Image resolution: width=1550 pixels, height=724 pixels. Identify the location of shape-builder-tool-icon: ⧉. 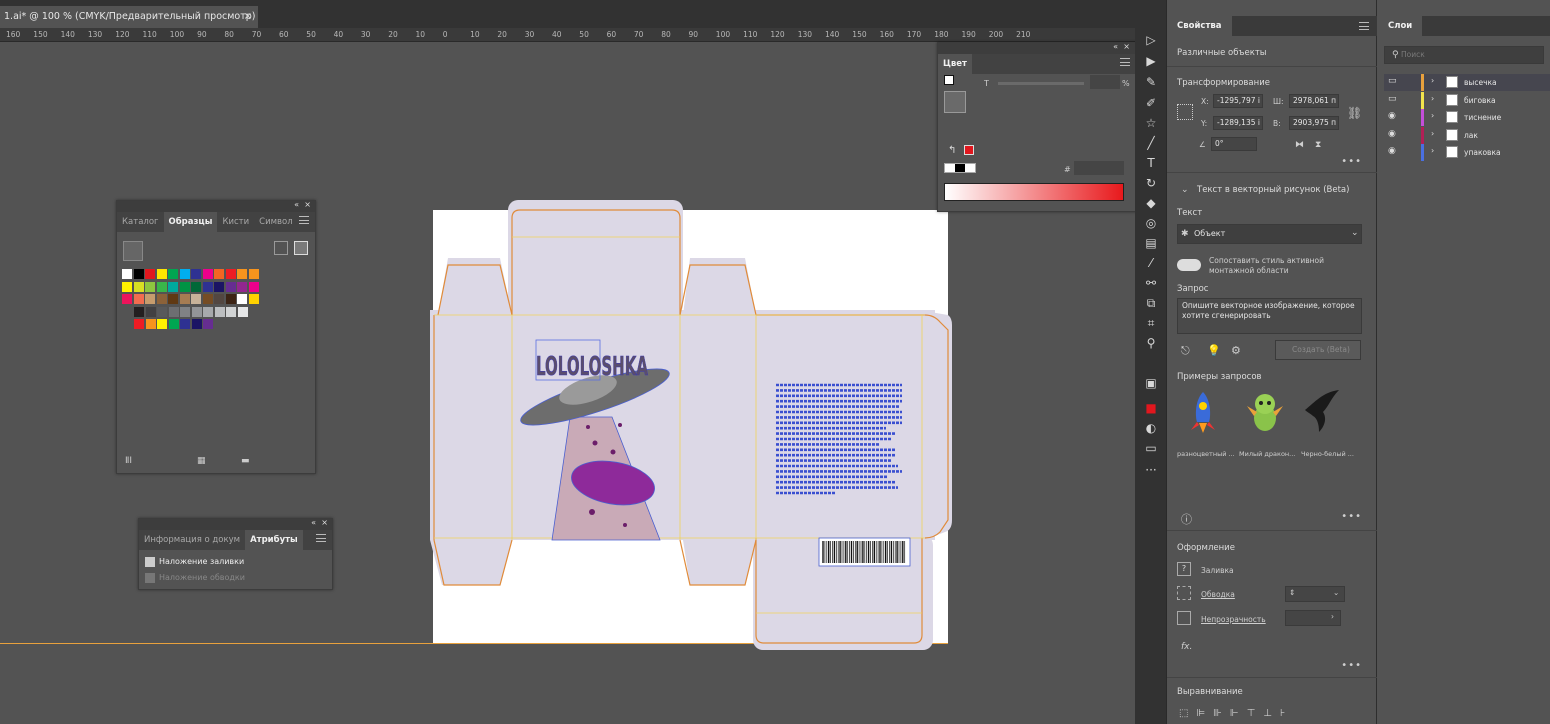
(1151, 303).